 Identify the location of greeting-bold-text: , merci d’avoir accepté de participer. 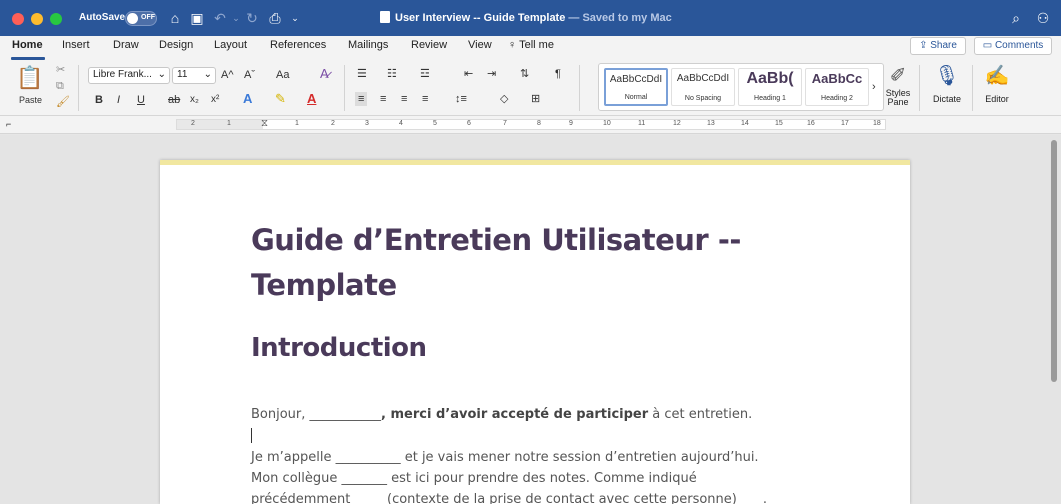
(515, 414).